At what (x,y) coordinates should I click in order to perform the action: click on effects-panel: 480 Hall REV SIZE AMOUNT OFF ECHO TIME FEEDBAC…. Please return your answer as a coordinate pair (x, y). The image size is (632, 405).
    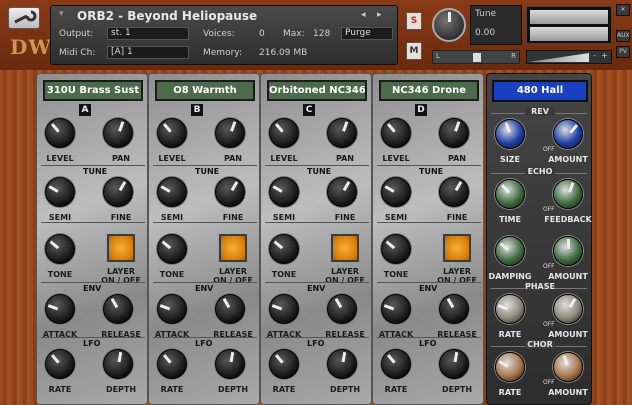
    Looking at the image, I should click on (539, 239).